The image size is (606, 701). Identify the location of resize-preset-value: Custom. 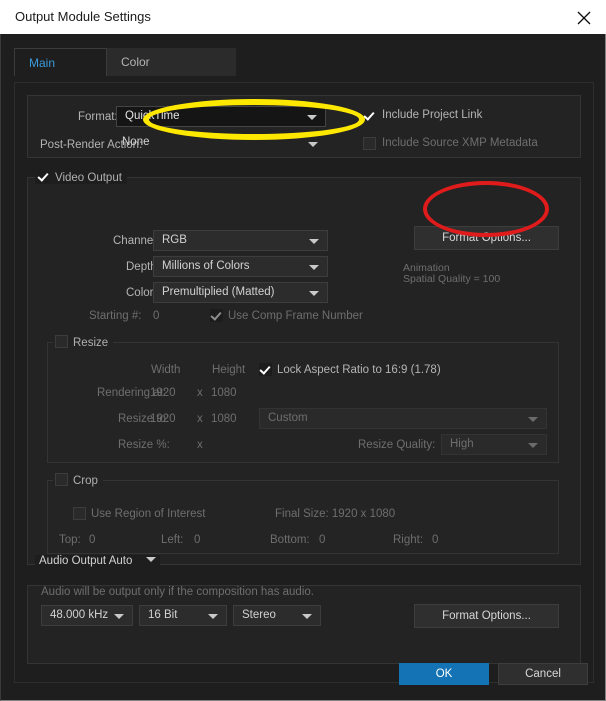
(288, 418).